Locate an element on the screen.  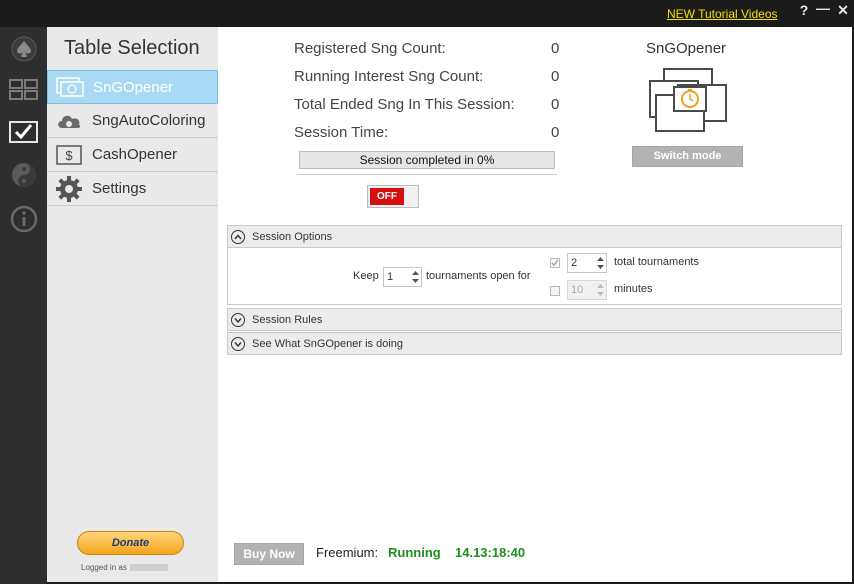
buy-now-button: Buy Now is located at coordinates (269, 554).